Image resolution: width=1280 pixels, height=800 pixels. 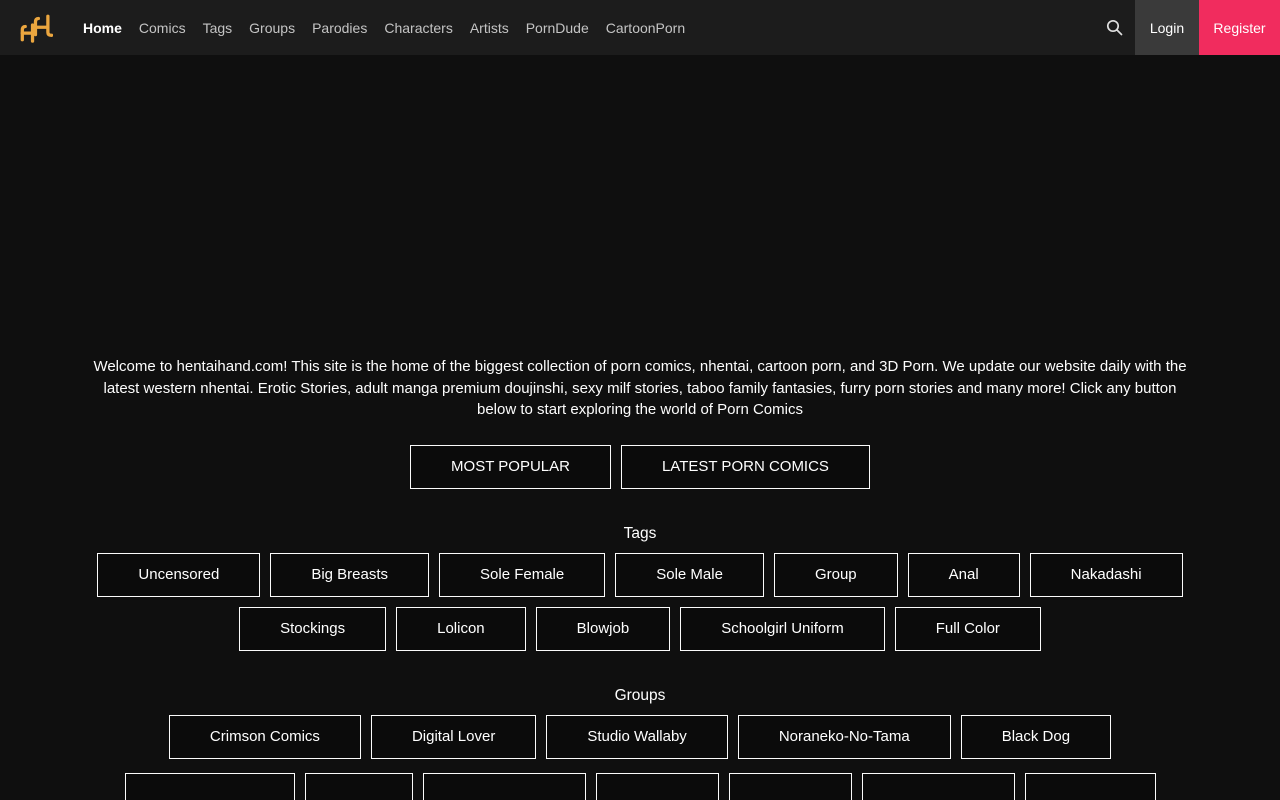 I want to click on search-icon, so click(x=1114, y=27).